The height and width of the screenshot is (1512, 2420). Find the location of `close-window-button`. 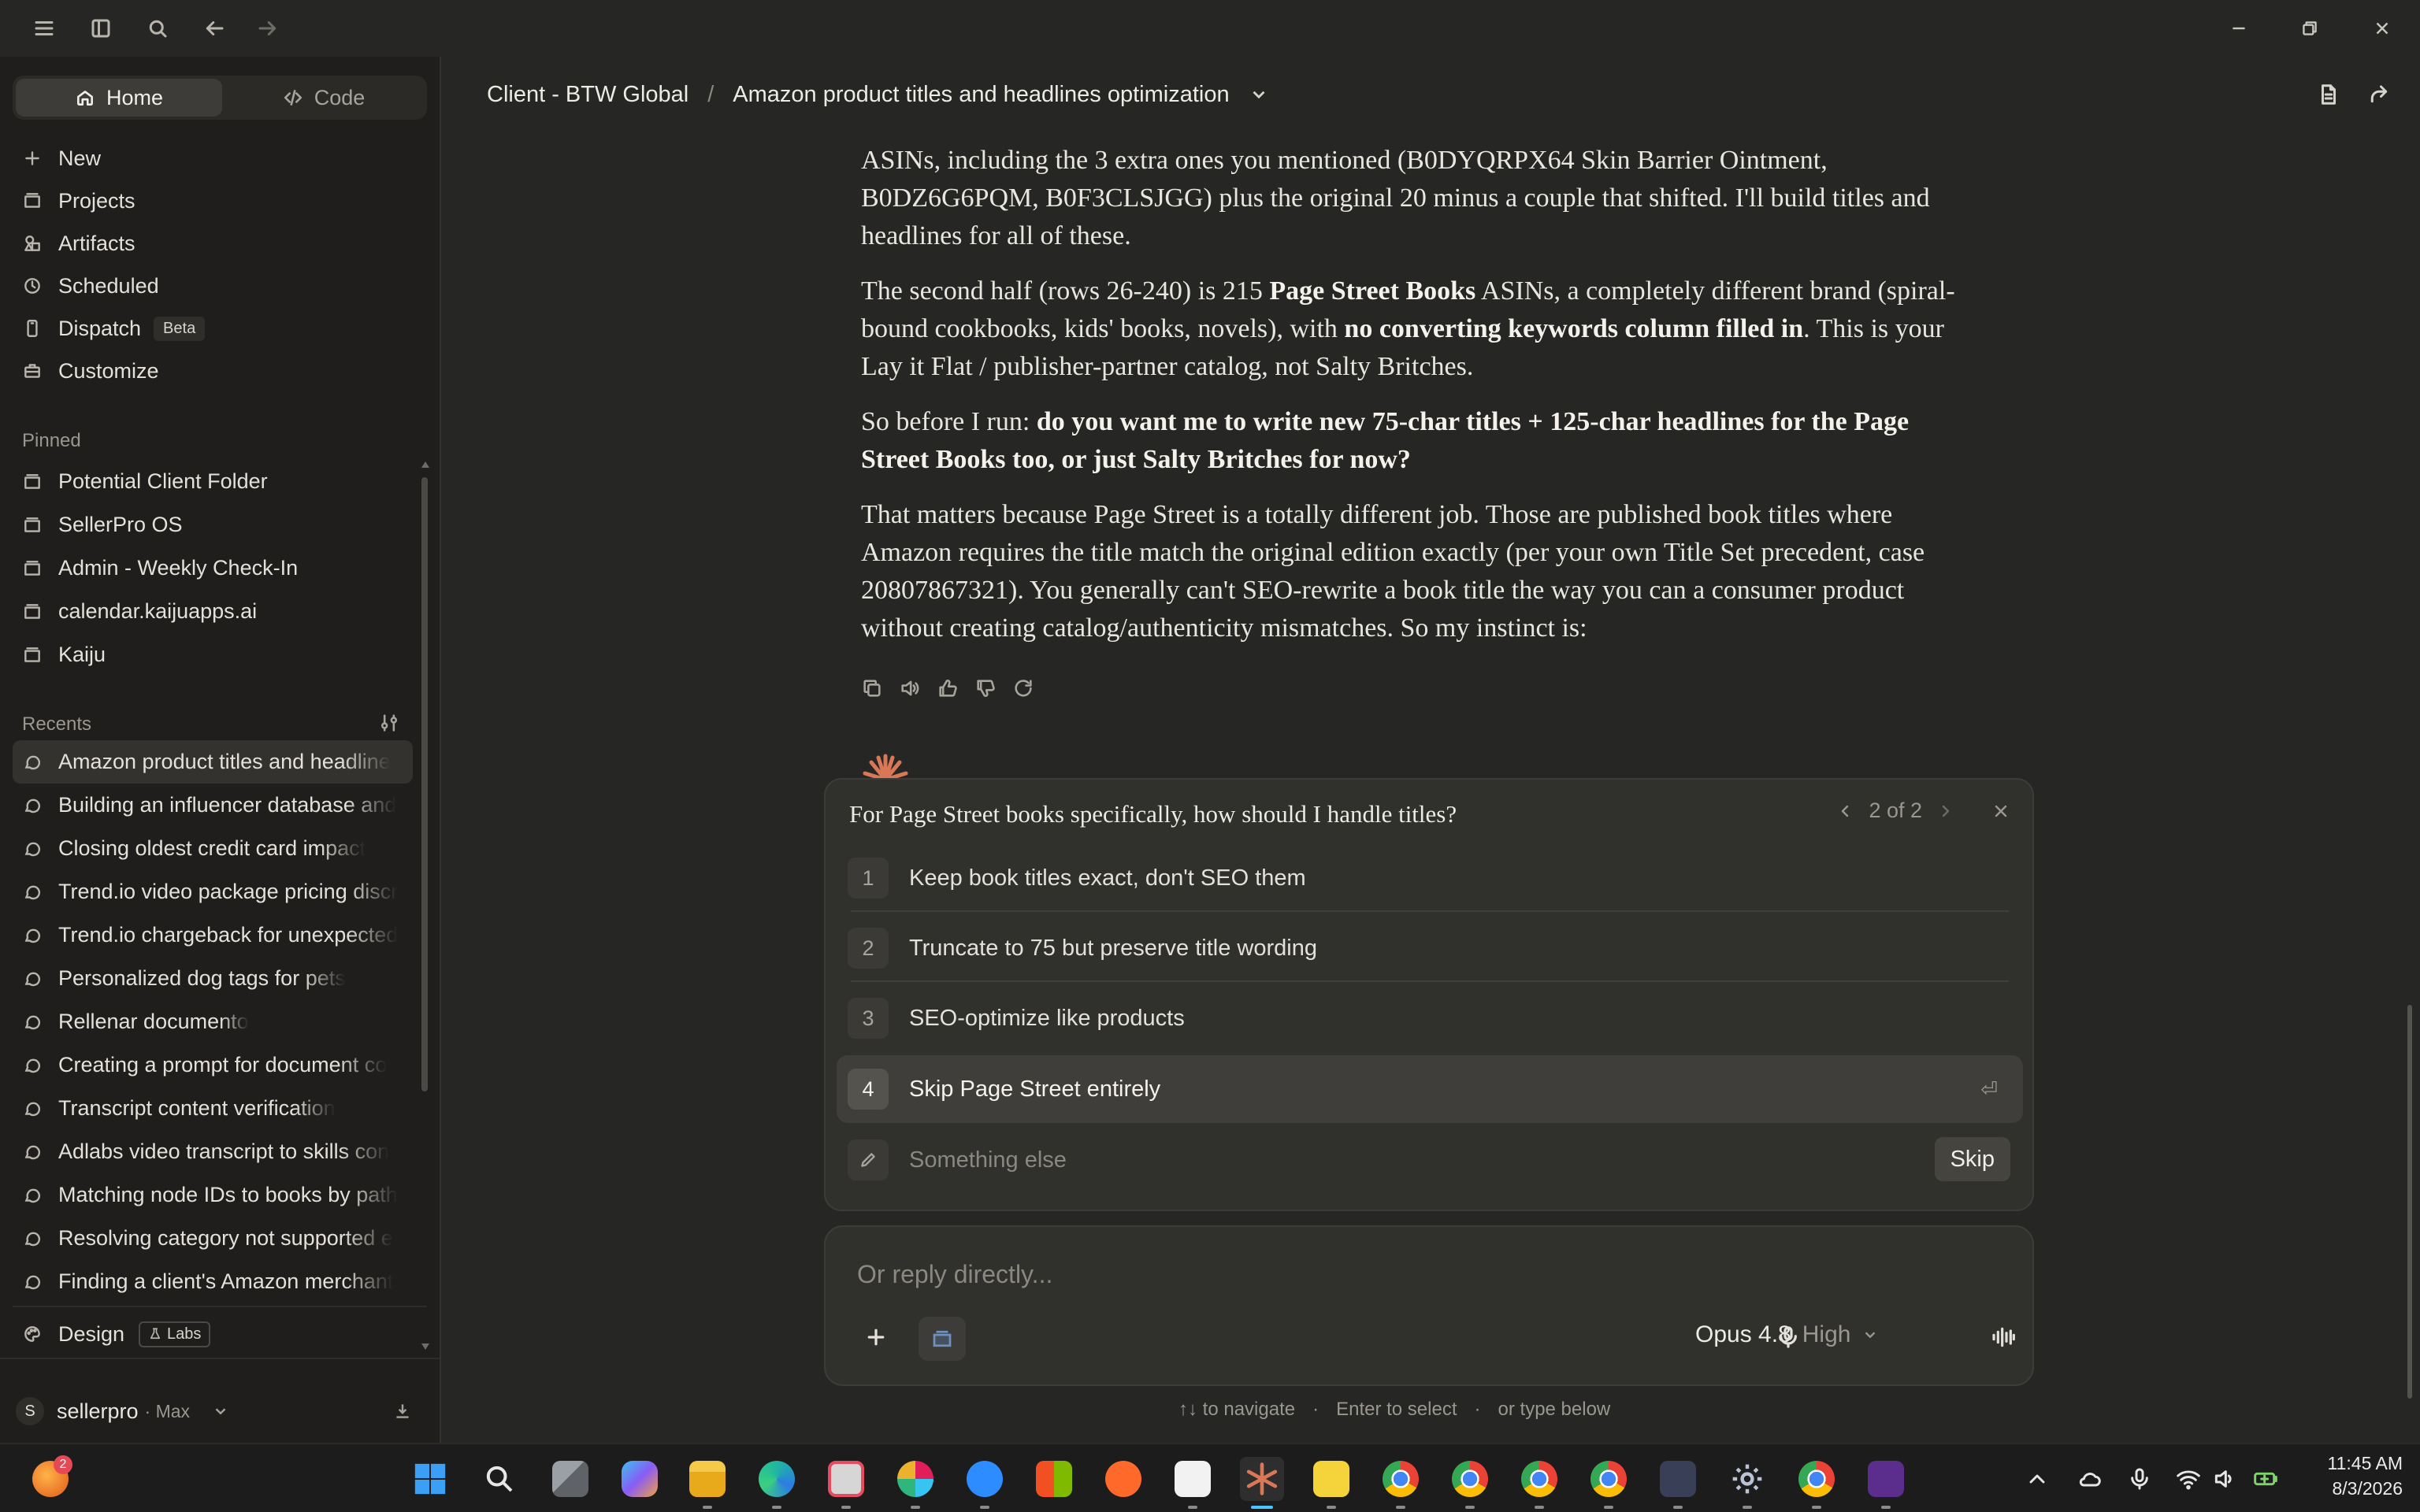

close-window-button is located at coordinates (2382, 28).